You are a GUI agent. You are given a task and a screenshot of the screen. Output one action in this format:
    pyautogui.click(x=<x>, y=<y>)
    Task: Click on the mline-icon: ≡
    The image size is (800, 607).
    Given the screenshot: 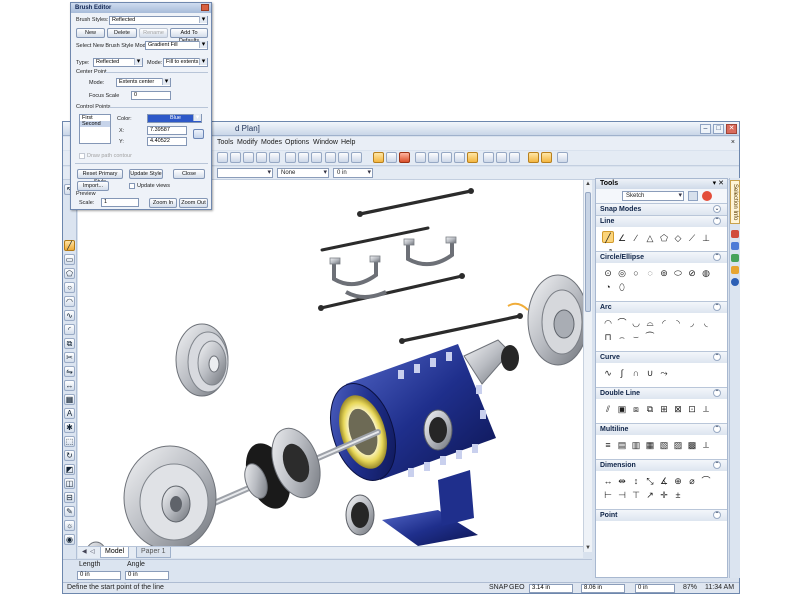 What is the action you would take?
    pyautogui.click(x=608, y=445)
    